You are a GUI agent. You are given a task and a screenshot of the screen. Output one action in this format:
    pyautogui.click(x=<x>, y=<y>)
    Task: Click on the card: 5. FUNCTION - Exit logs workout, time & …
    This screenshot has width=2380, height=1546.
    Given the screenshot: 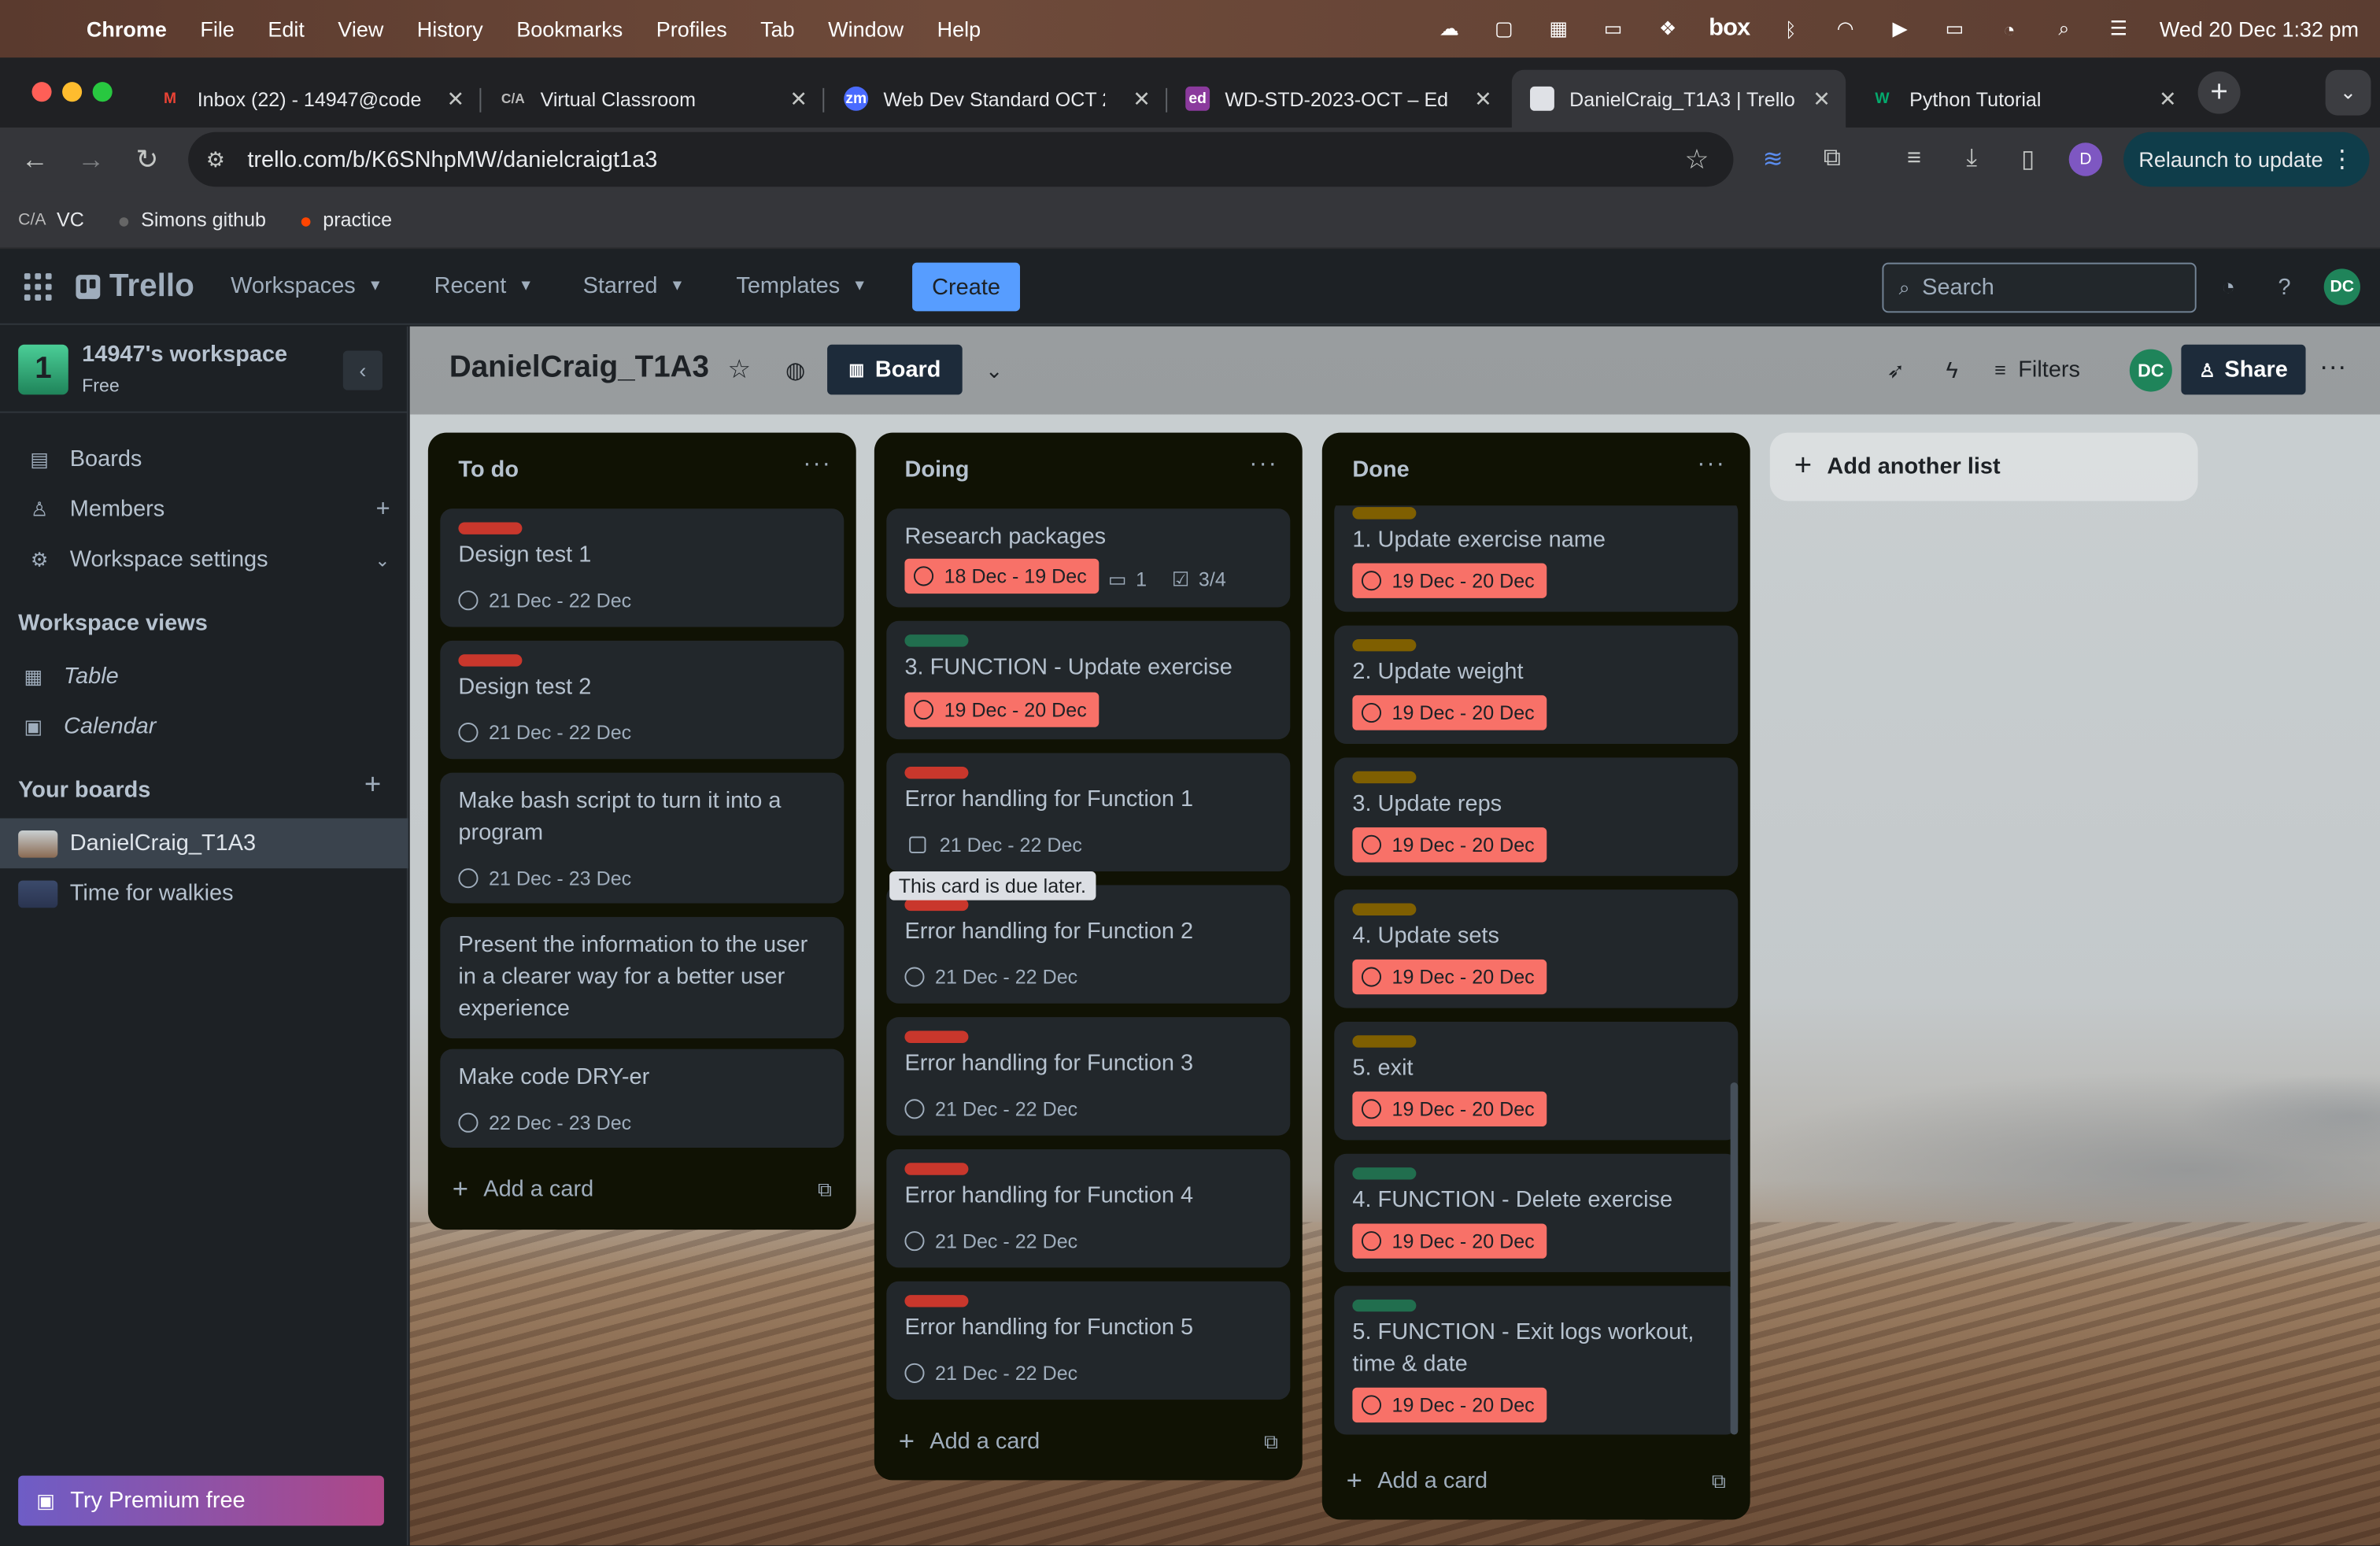 What is the action you would take?
    pyautogui.click(x=1536, y=1360)
    